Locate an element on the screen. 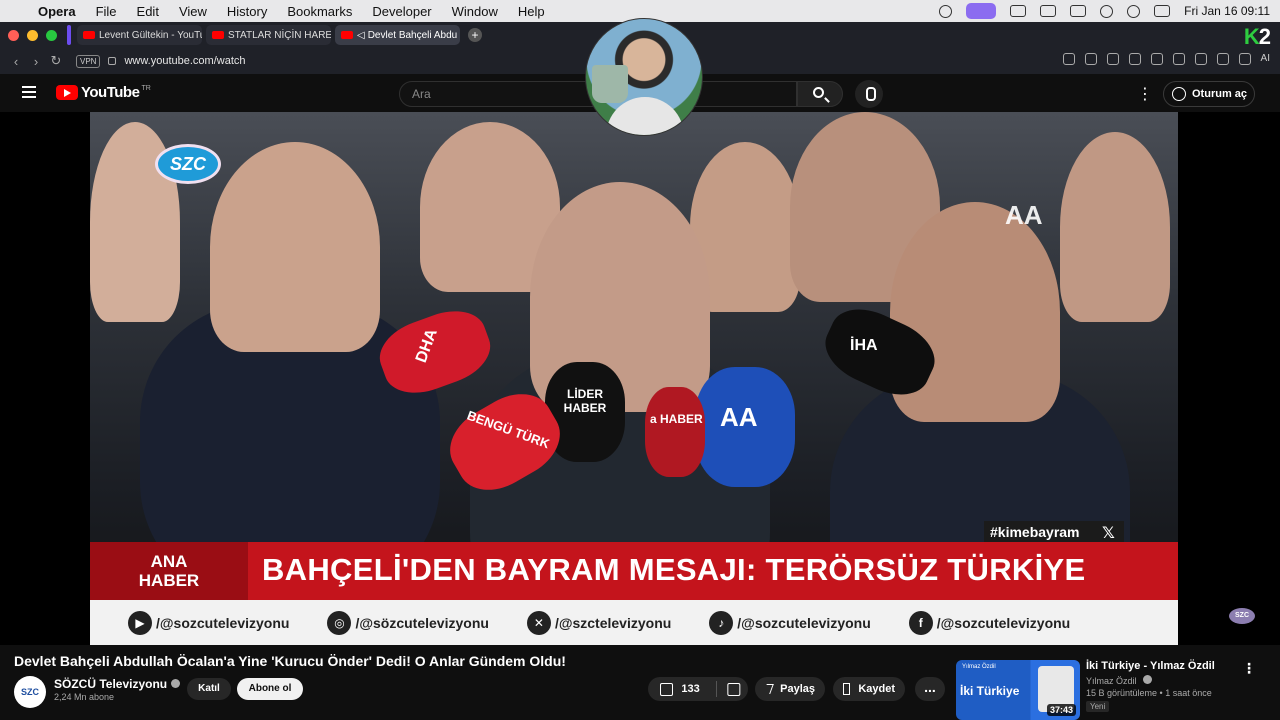 The height and width of the screenshot is (720, 1280). social-handle: /@szctelevizyonu is located at coordinates (613, 622).